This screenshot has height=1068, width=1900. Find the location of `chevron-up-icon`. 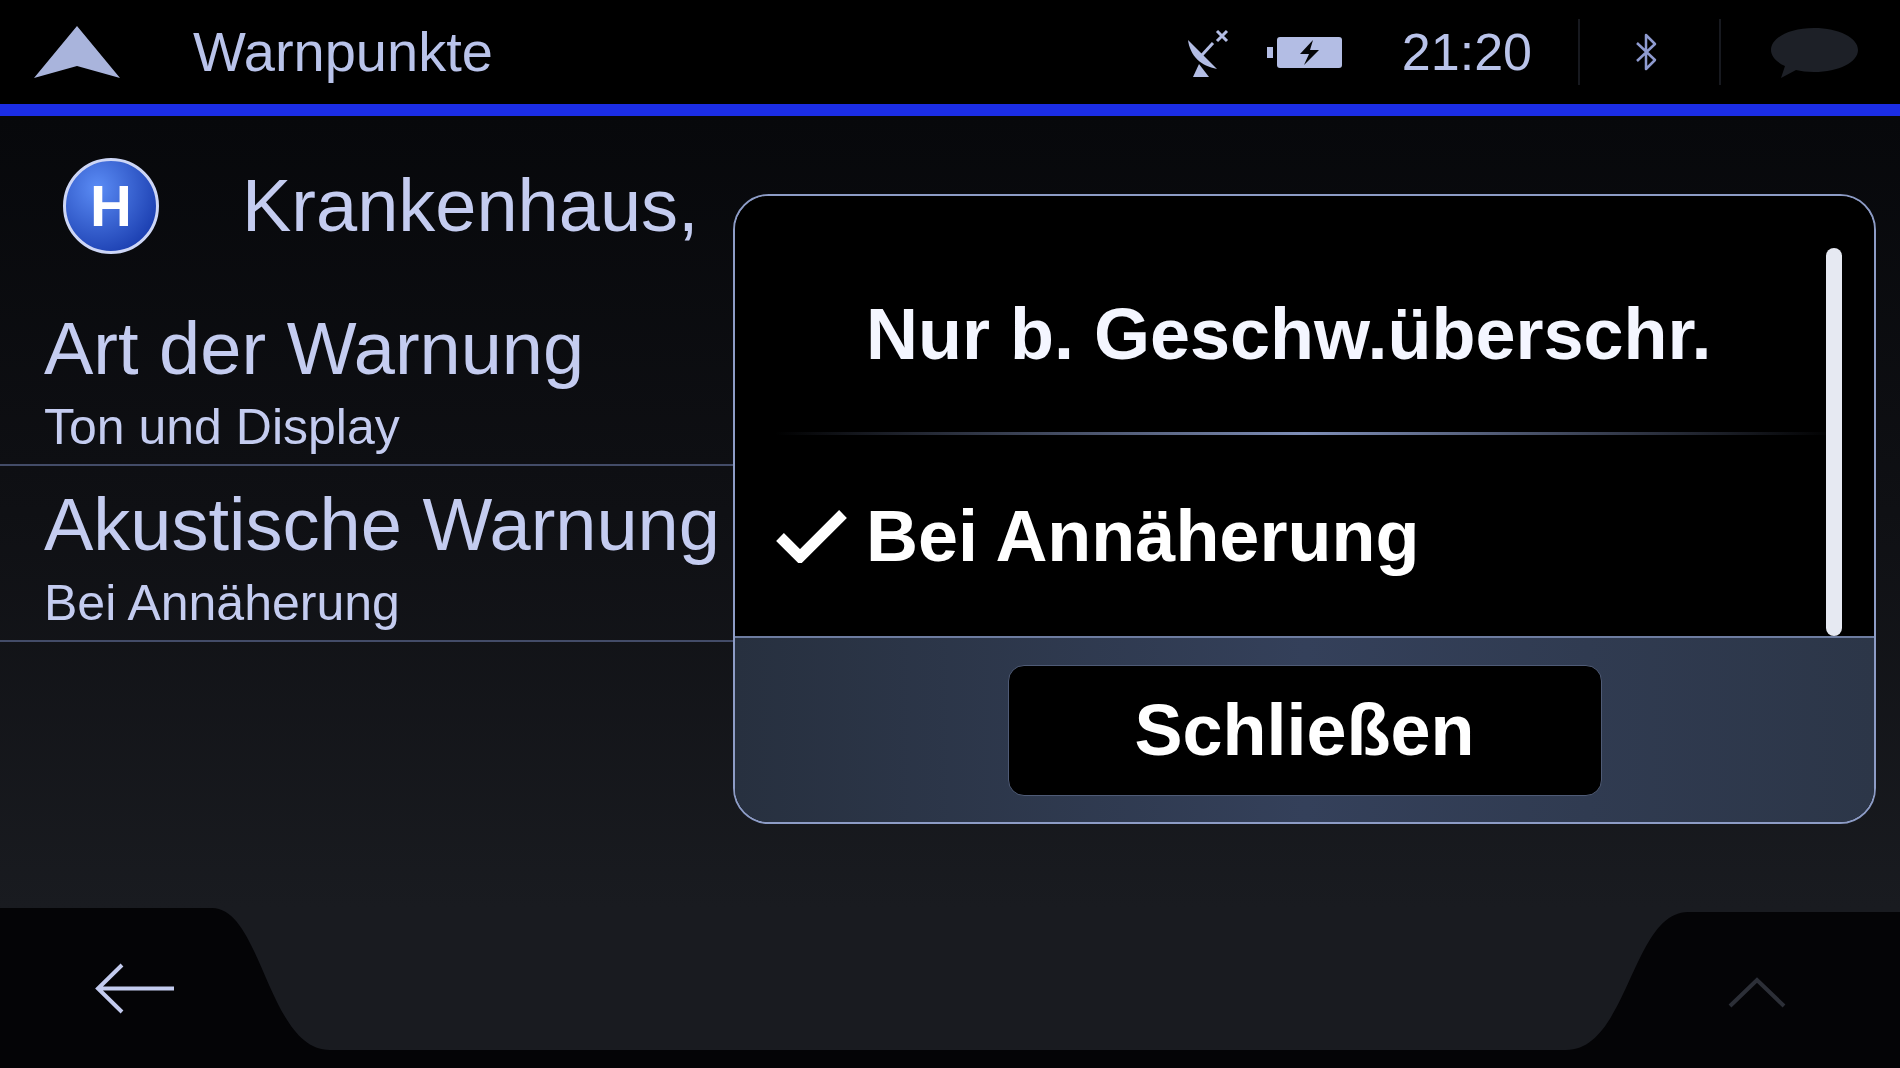

chevron-up-icon is located at coordinates (1757, 992).